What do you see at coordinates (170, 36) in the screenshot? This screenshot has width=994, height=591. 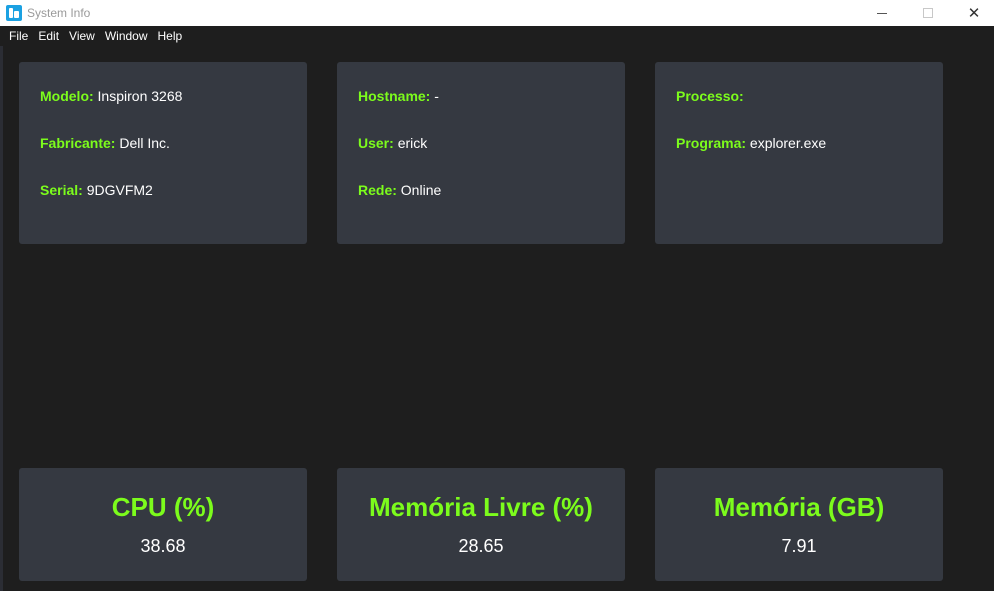 I see `menu-help: Help` at bounding box center [170, 36].